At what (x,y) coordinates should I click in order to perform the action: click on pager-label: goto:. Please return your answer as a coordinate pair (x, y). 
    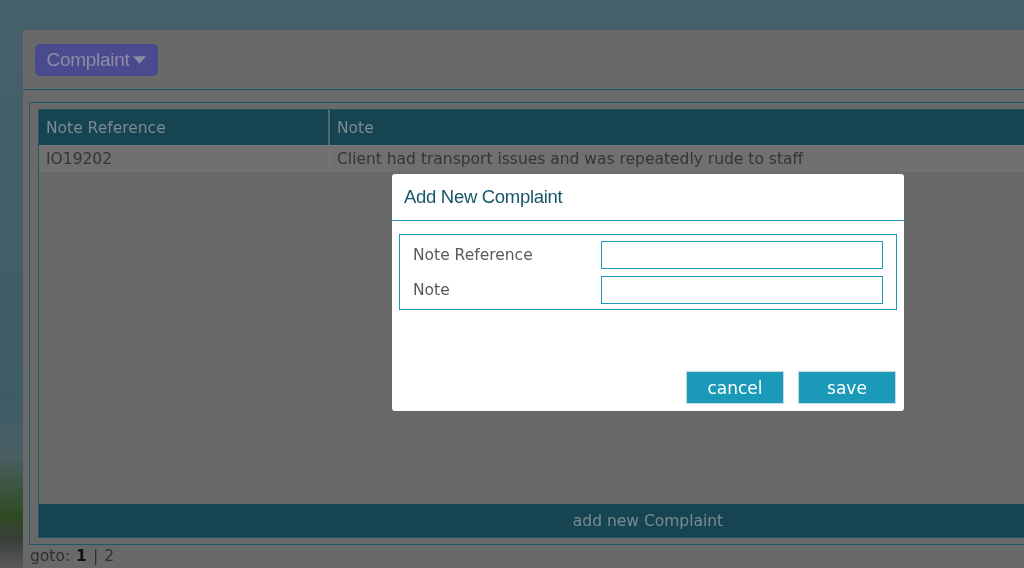
    Looking at the image, I should click on (50, 556).